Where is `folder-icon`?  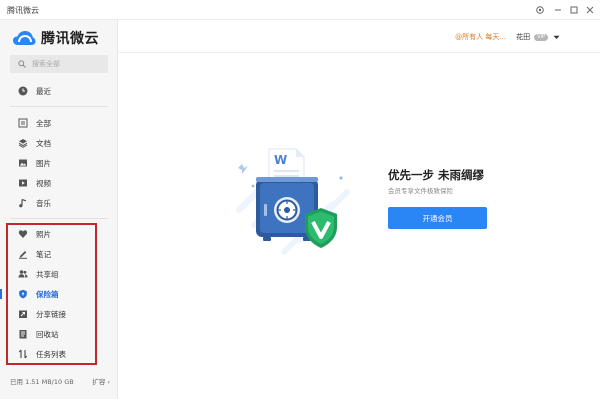 folder-icon is located at coordinates (23, 123).